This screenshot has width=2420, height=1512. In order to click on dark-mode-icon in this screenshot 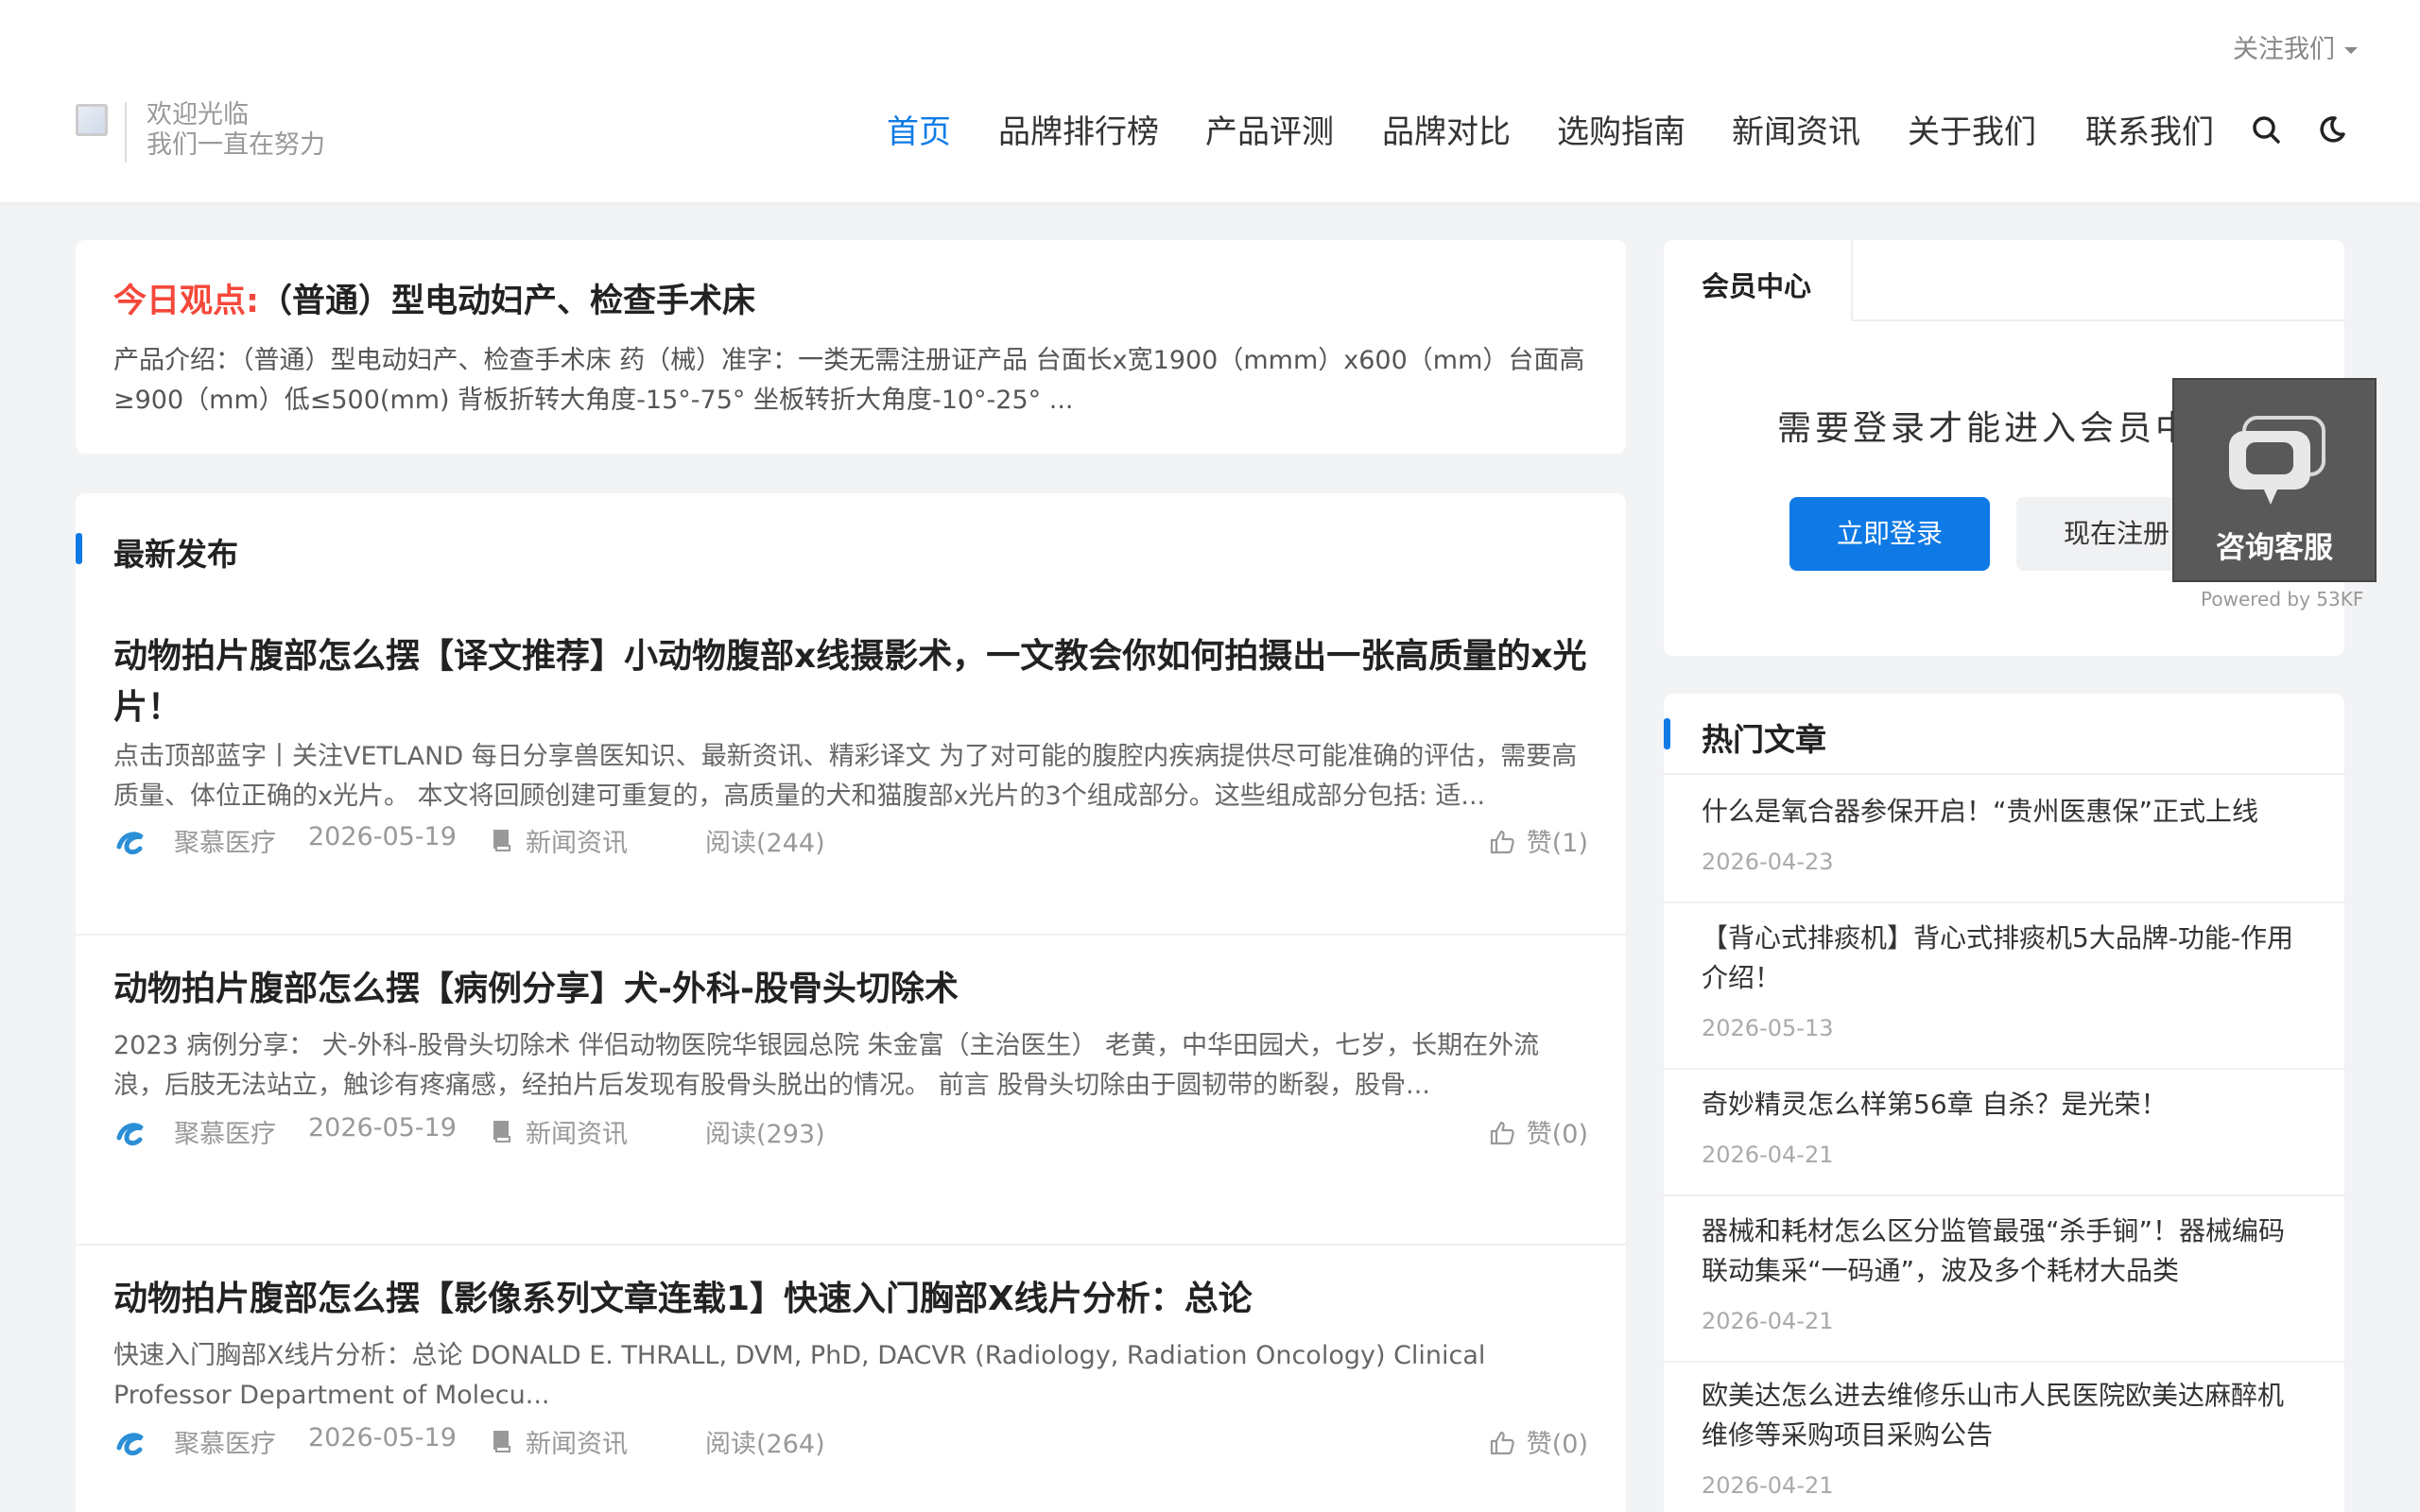, I will do `click(2332, 129)`.